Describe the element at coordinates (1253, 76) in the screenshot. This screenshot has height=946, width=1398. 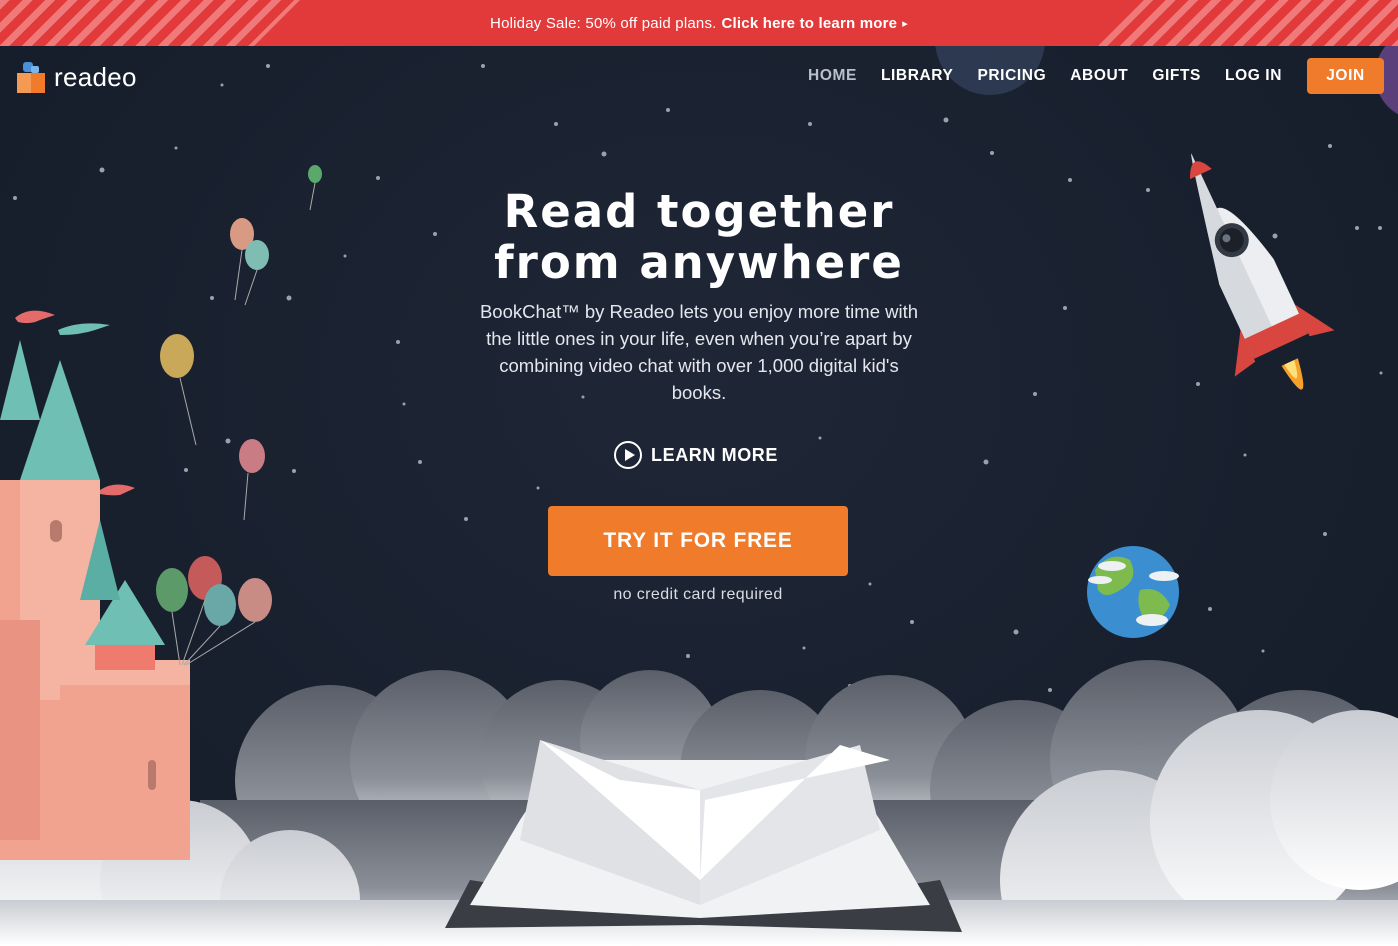
I see `nav-log-in: LOG IN` at that location.